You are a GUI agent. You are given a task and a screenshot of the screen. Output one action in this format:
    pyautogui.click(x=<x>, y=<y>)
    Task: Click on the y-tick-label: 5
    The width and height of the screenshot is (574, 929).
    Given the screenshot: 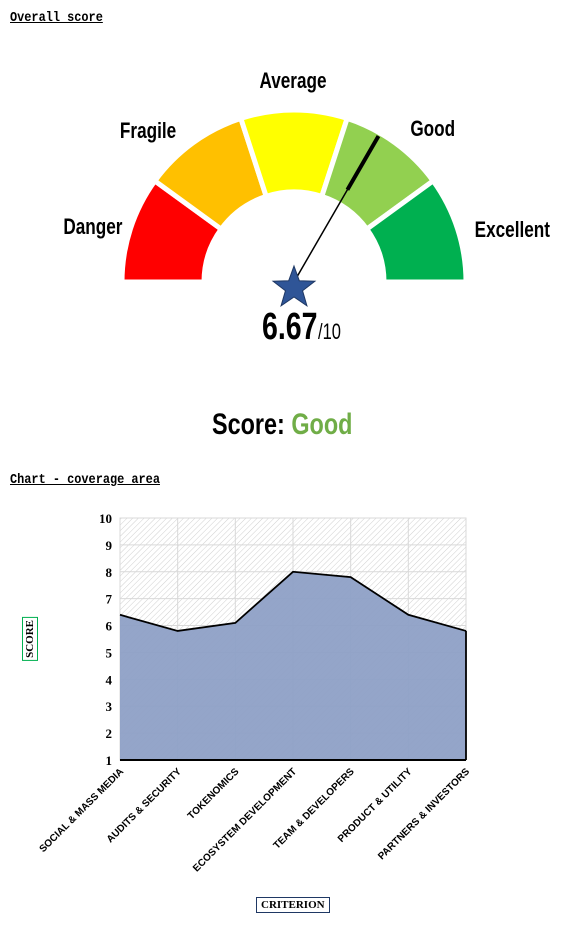 What is the action you would take?
    pyautogui.click(x=109, y=652)
    